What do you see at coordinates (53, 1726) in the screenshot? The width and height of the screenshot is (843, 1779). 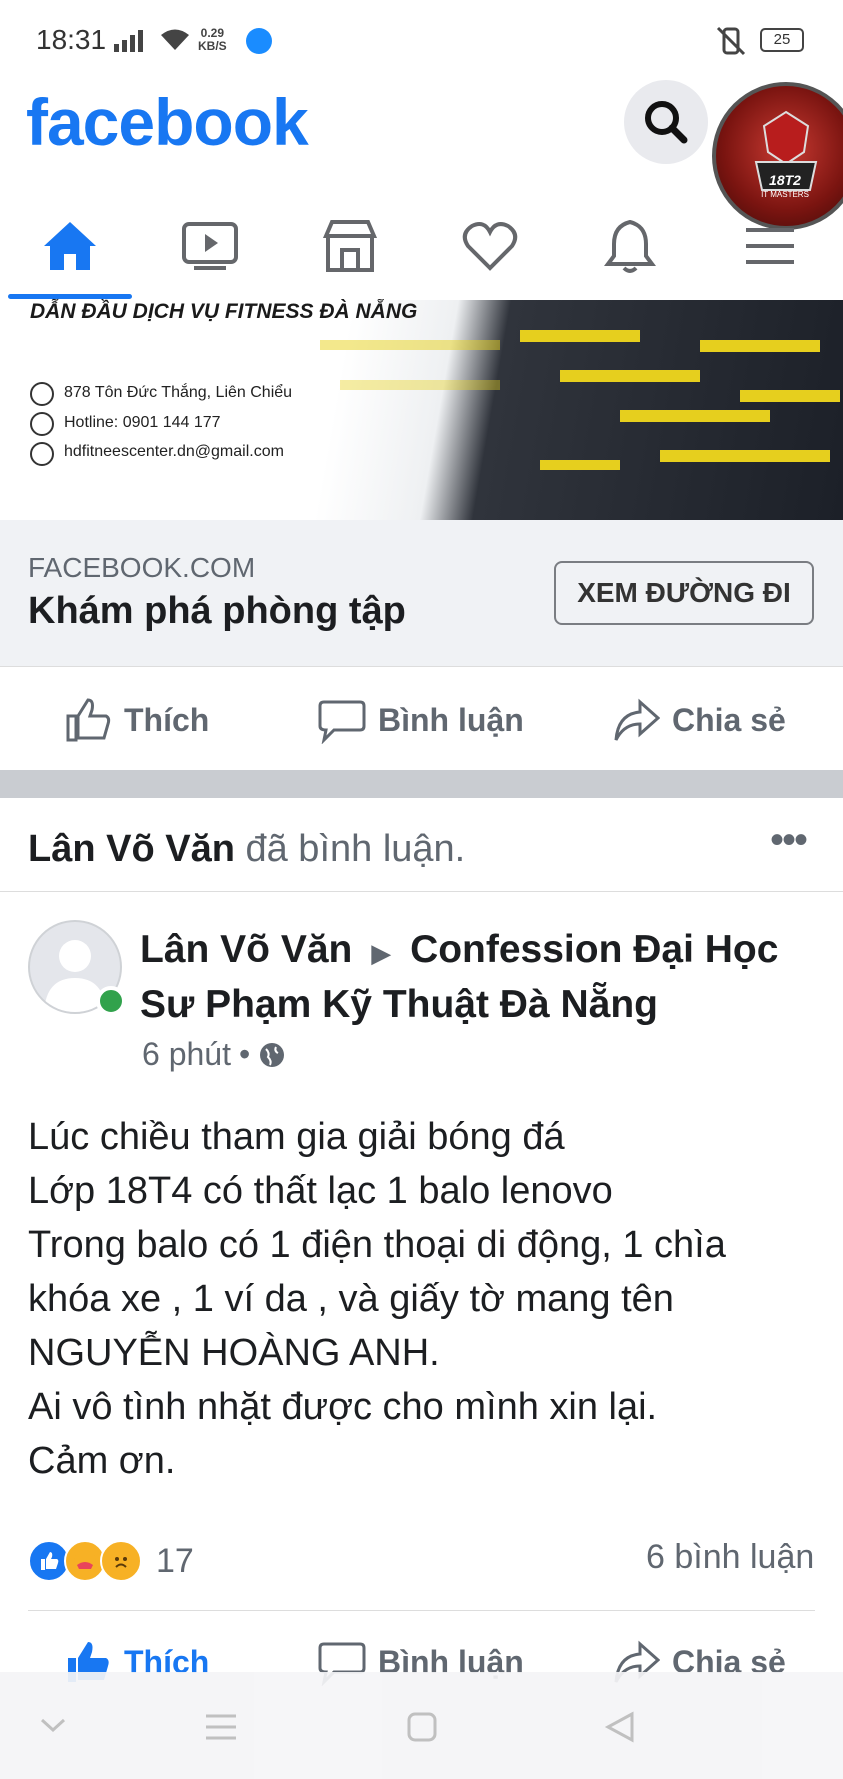 I see `chevron-down-icon` at bounding box center [53, 1726].